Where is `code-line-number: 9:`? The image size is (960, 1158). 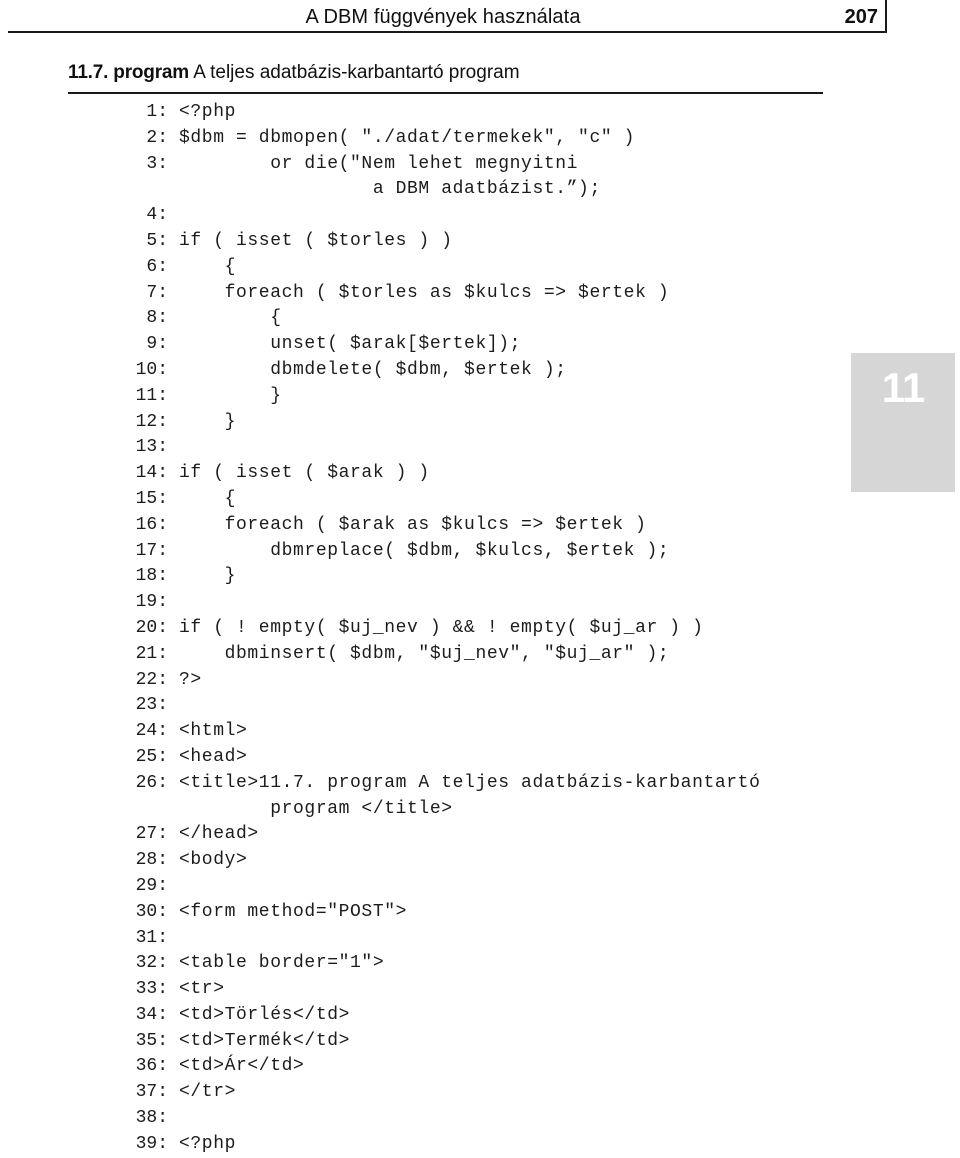
code-line-number: 9: is located at coordinates (157, 344).